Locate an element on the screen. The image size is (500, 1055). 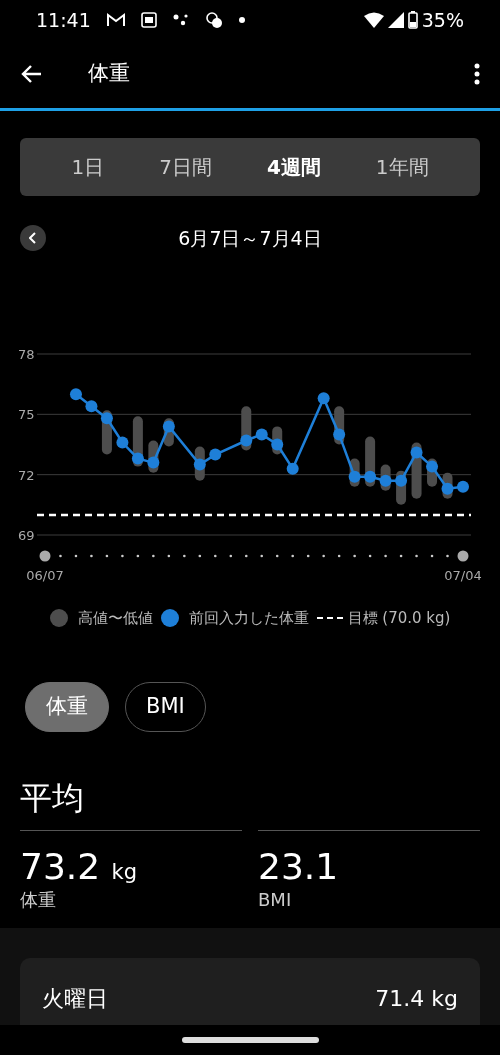
legend-label: 前回入力した体重 is located at coordinates (248, 618).